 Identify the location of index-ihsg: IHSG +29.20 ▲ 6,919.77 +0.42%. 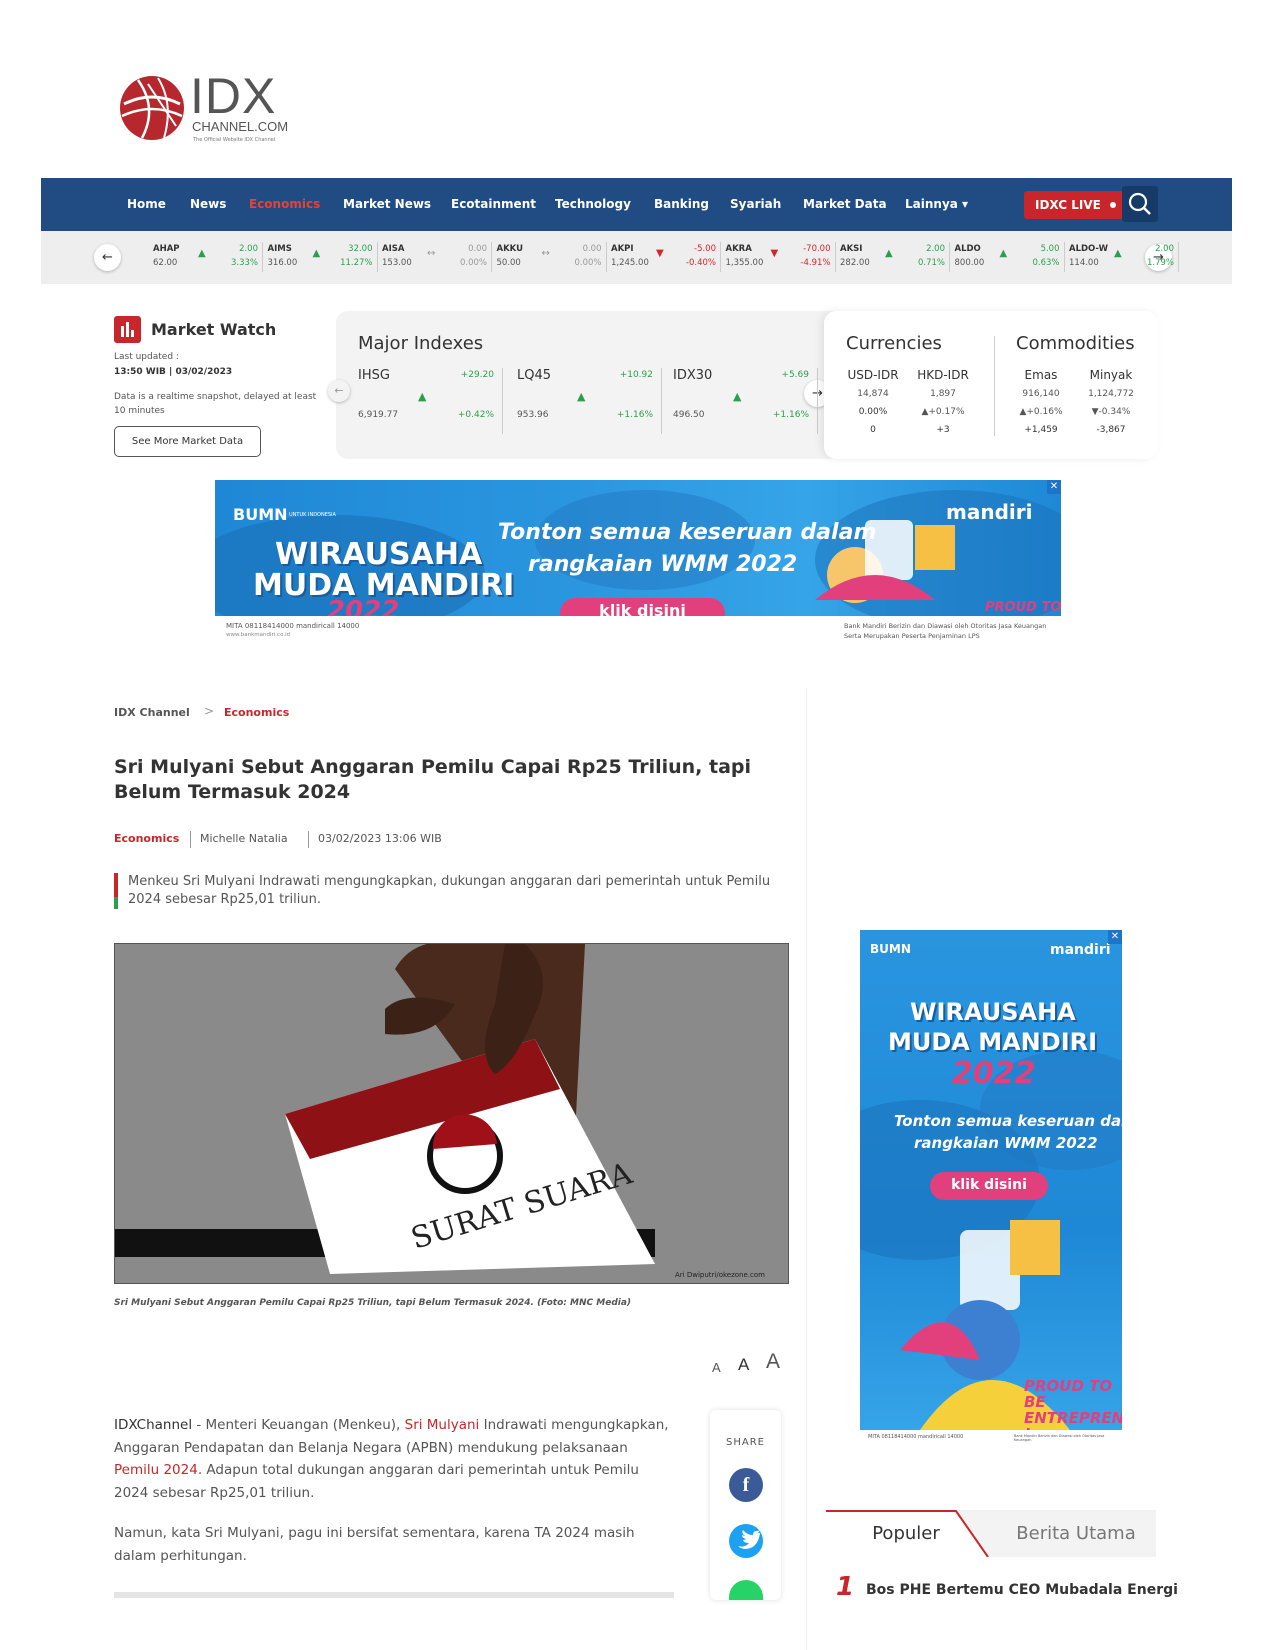
(430, 401).